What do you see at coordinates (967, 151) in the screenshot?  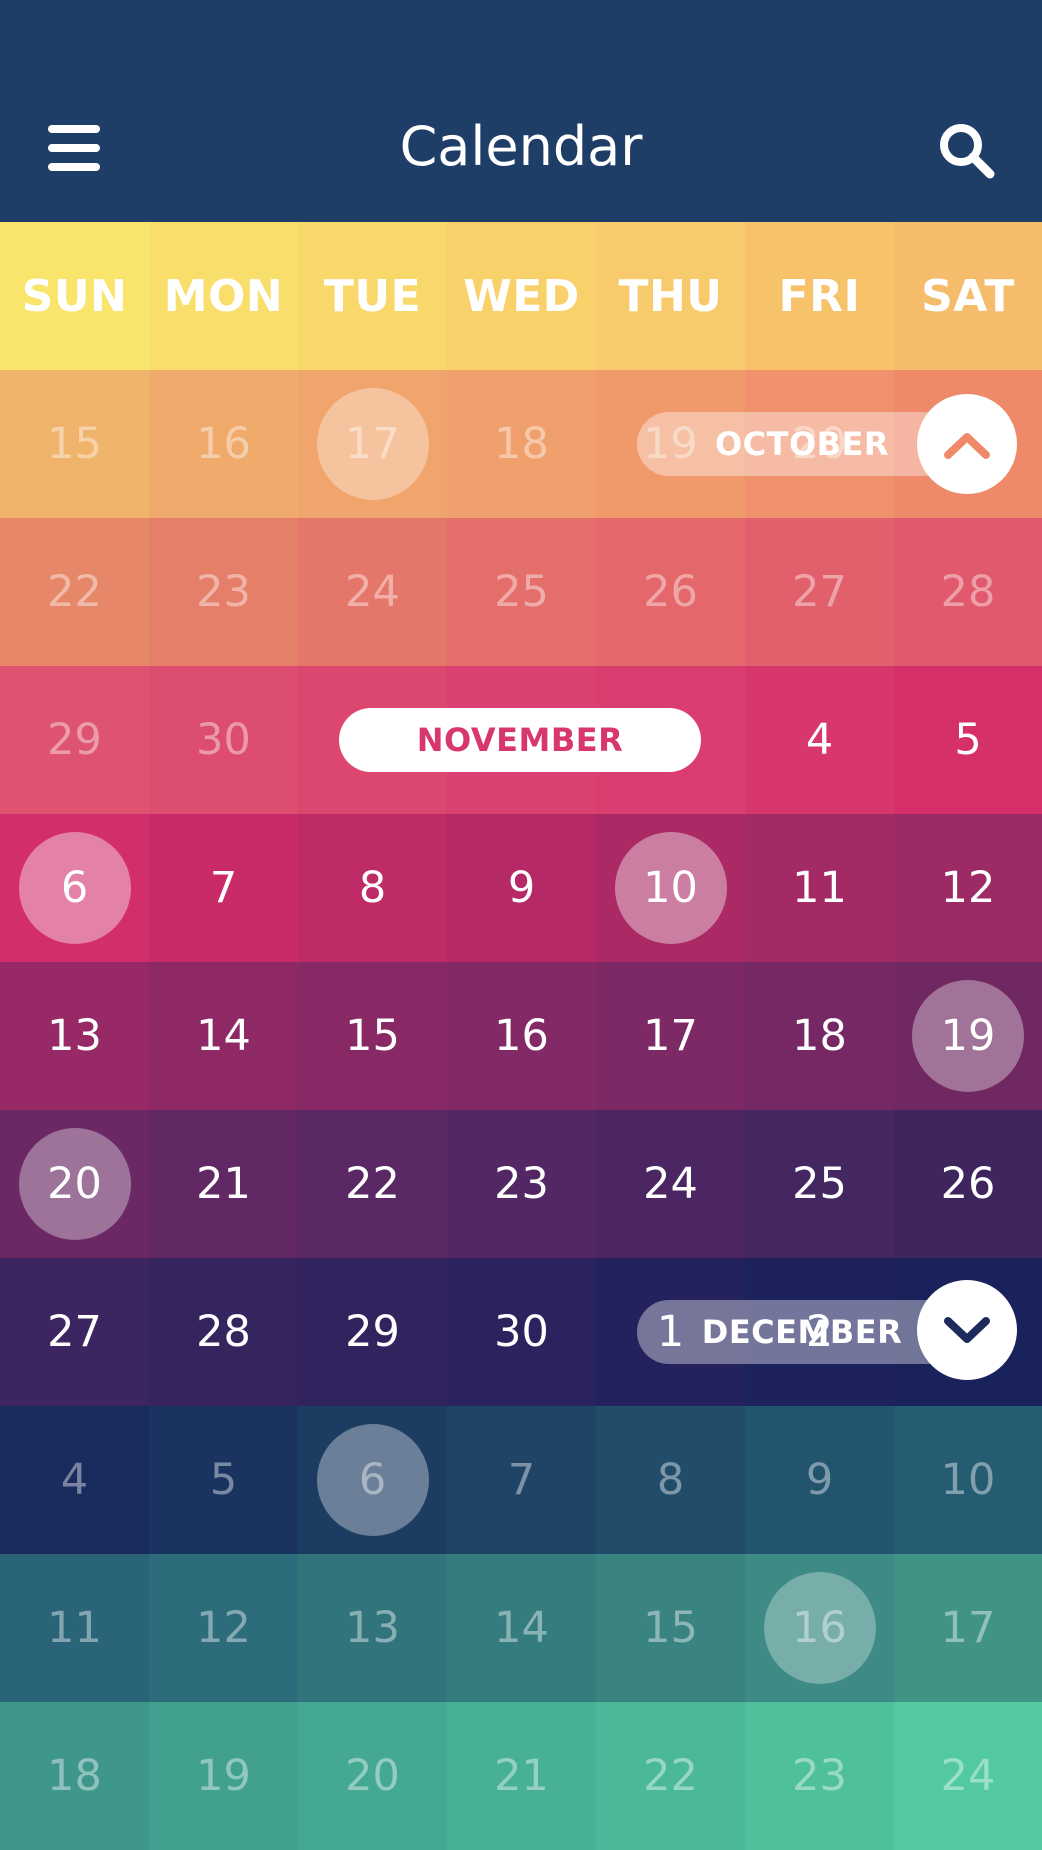 I see `search-icon` at bounding box center [967, 151].